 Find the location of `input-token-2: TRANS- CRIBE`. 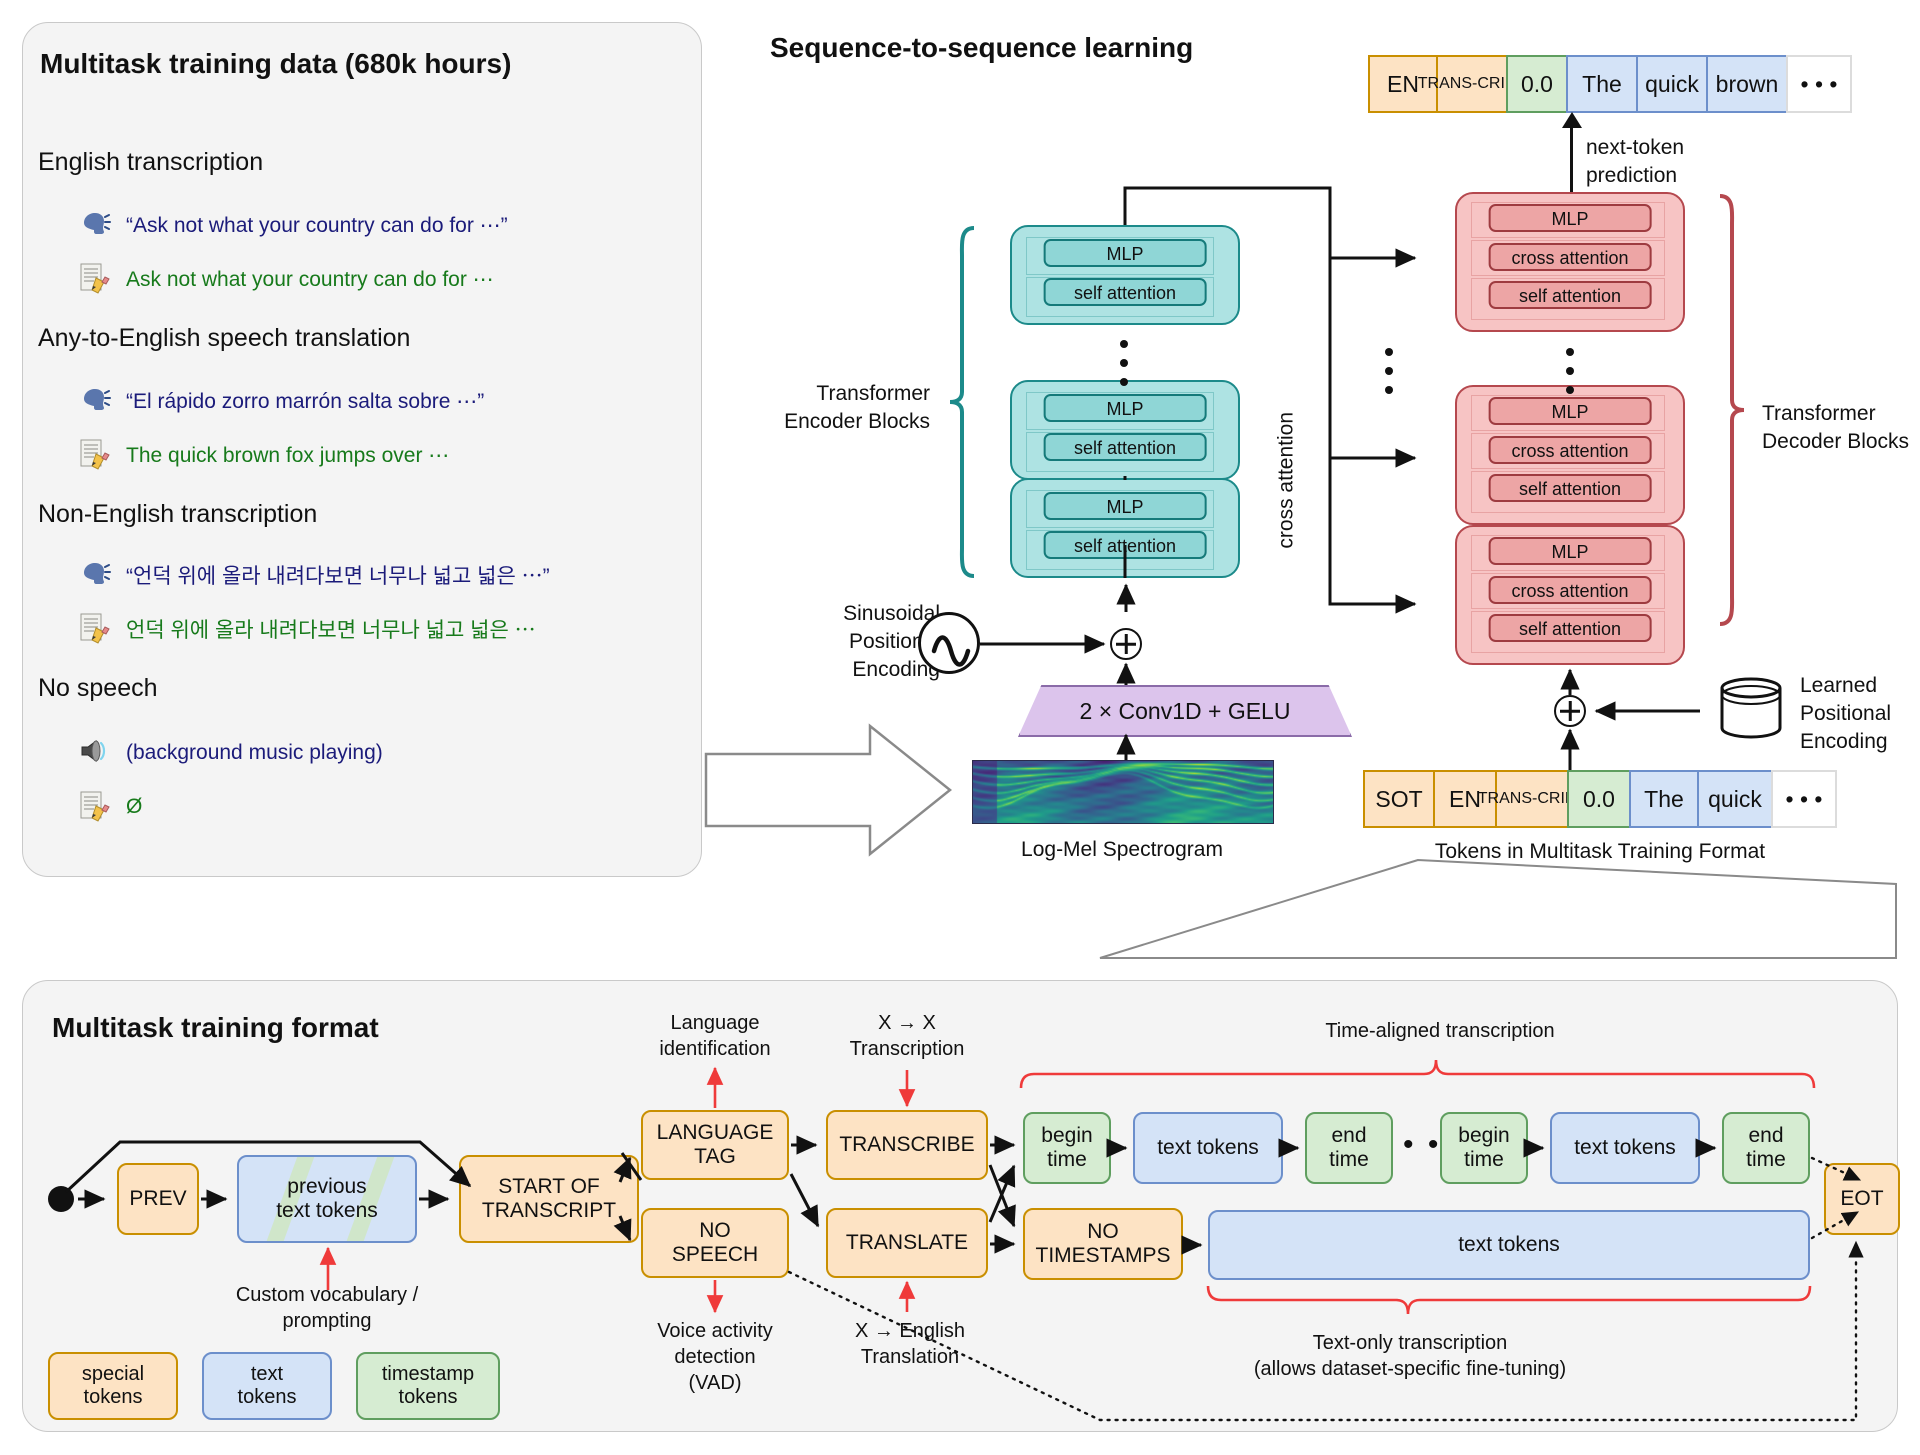

input-token-2: TRANS- CRIBE is located at coordinates (1532, 799).